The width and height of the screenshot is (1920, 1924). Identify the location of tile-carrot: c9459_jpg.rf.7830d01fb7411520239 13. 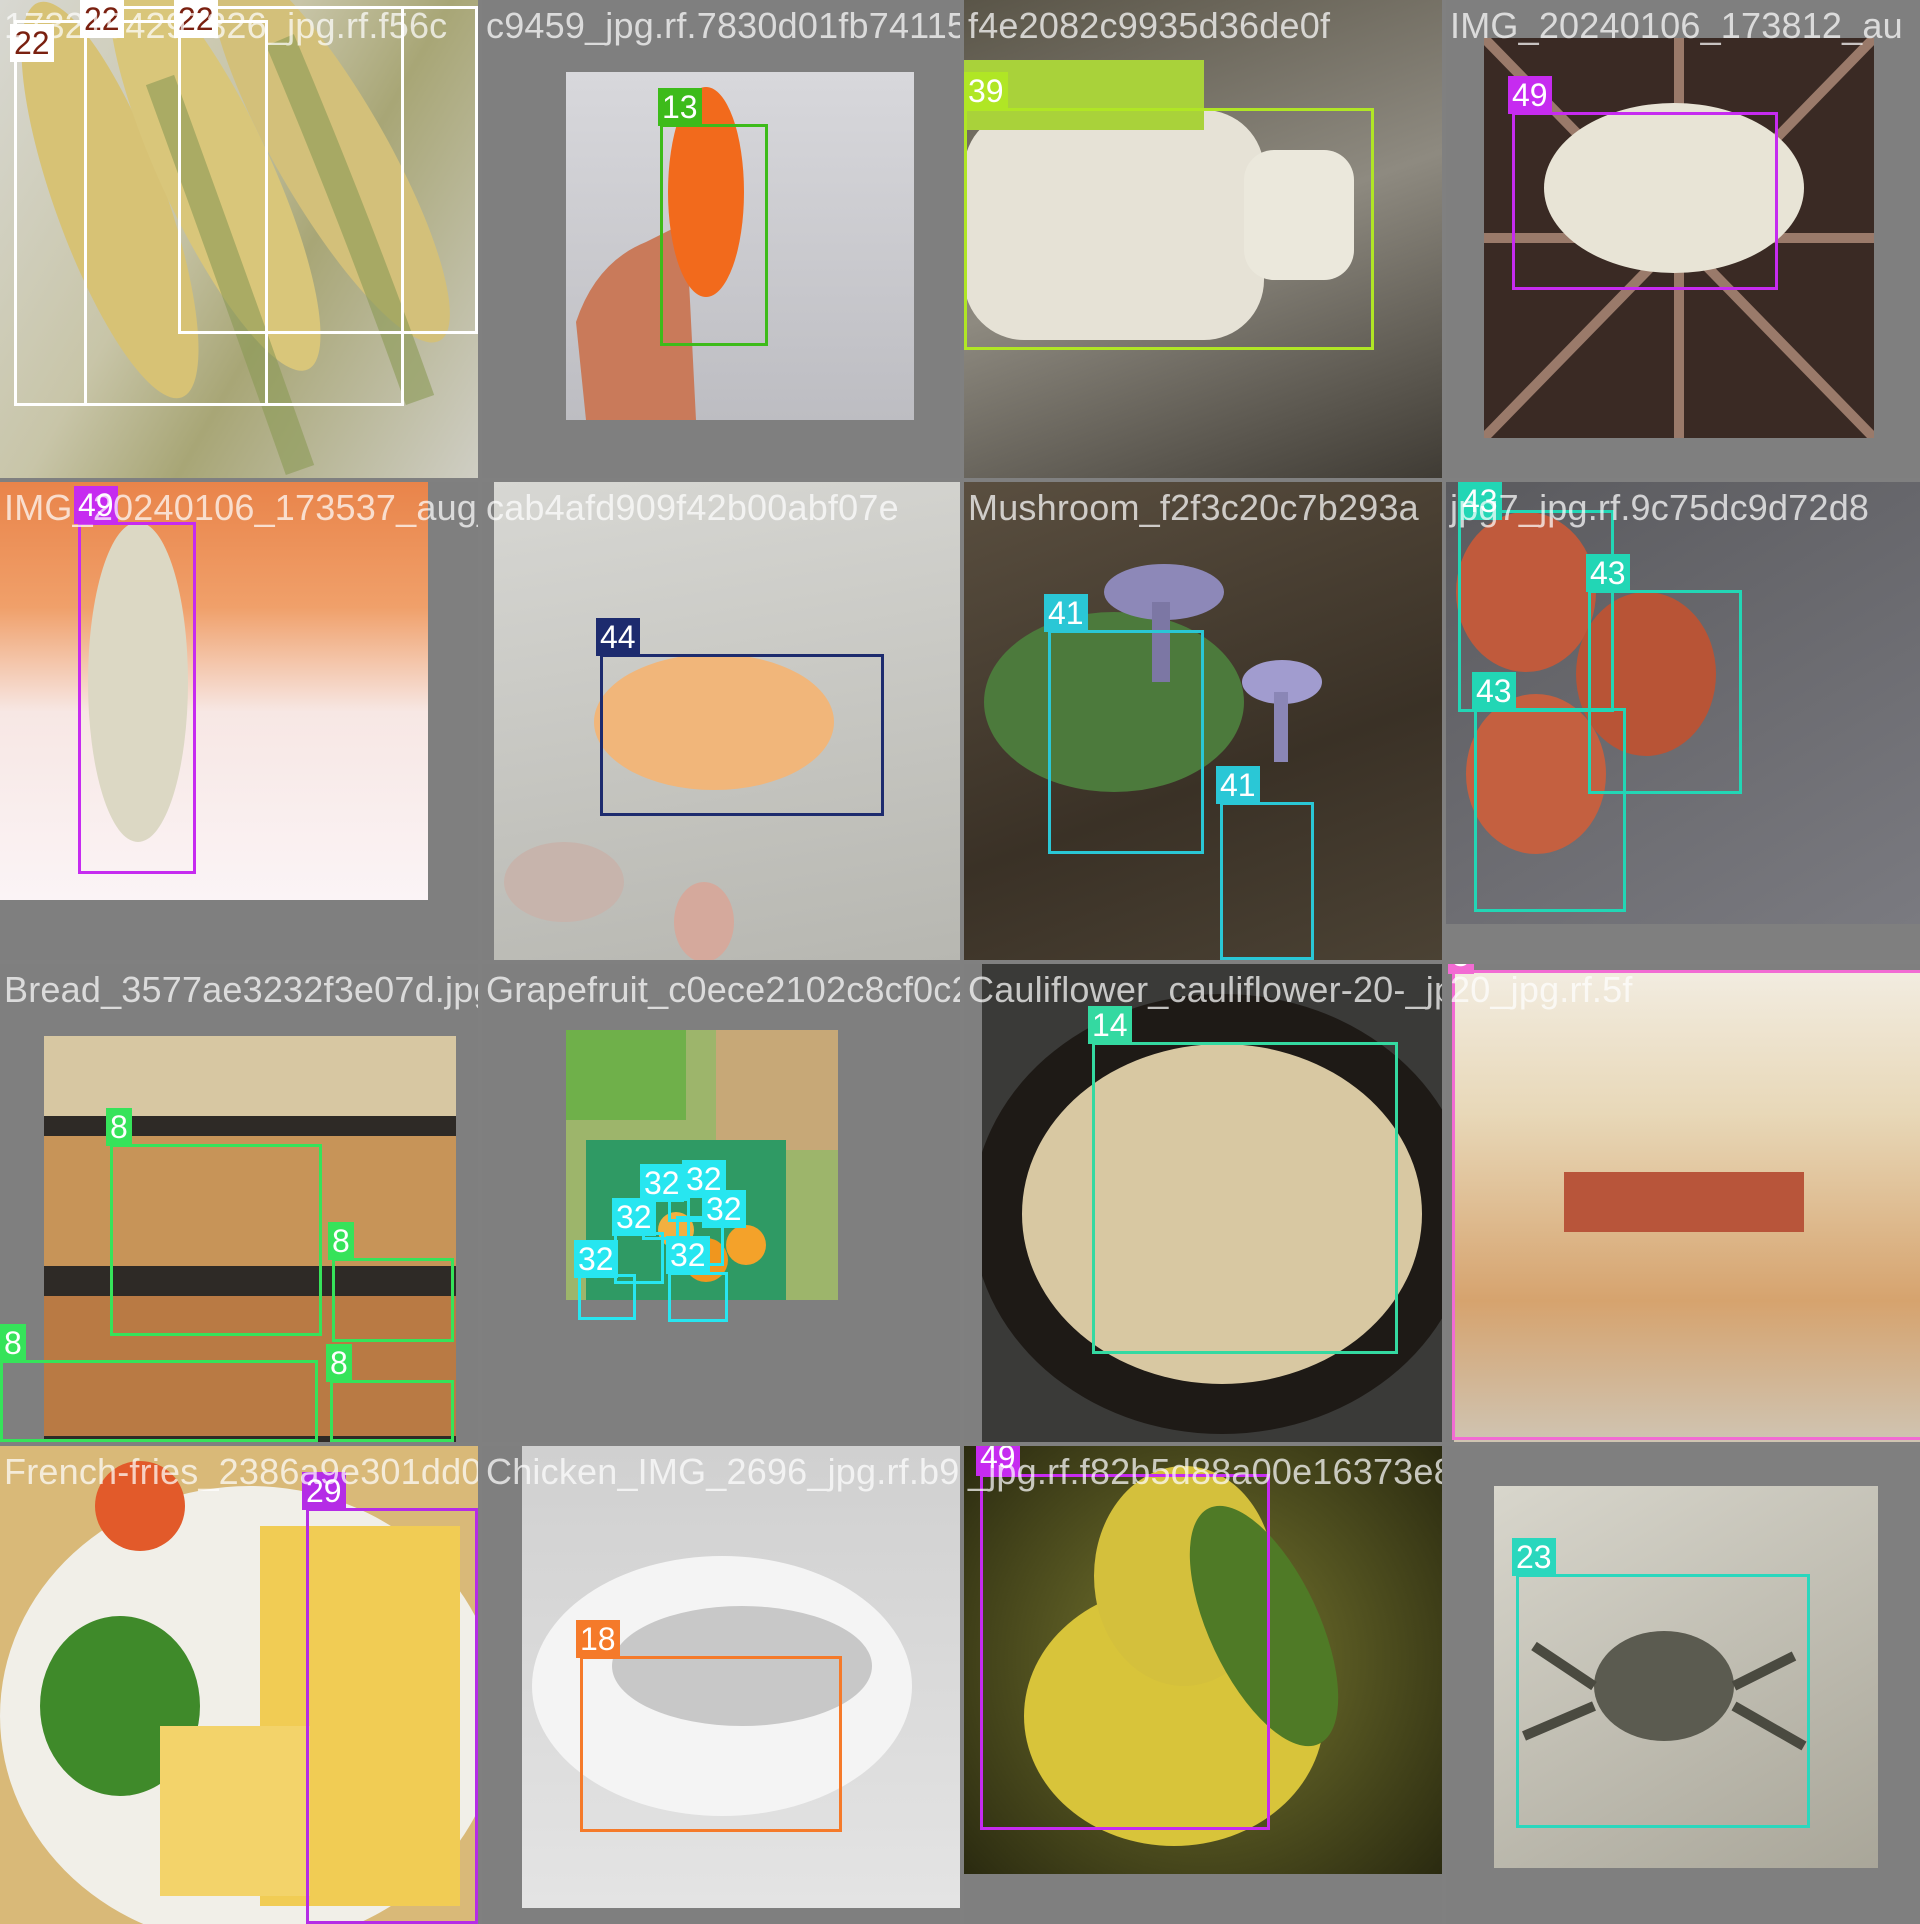
(721, 239).